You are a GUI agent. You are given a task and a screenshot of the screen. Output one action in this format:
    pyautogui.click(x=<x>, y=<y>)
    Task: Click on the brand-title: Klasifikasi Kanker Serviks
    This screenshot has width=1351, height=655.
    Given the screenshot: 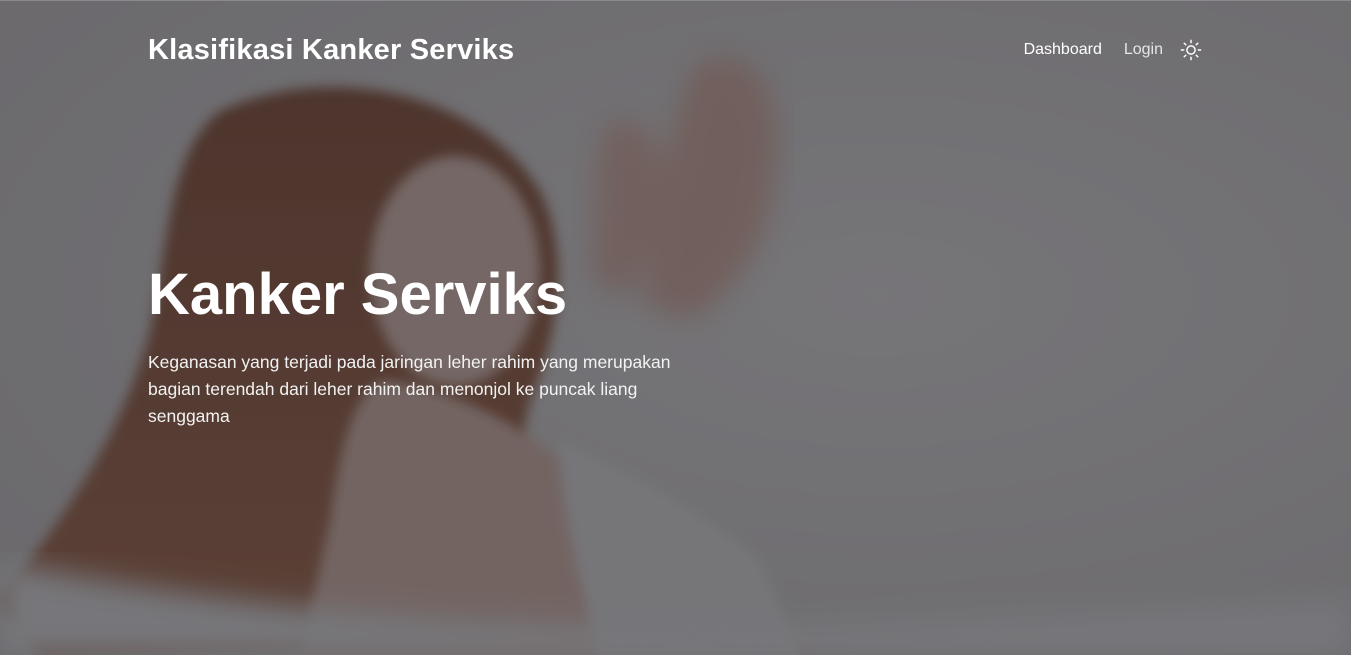 What is the action you would take?
    pyautogui.click(x=331, y=50)
    